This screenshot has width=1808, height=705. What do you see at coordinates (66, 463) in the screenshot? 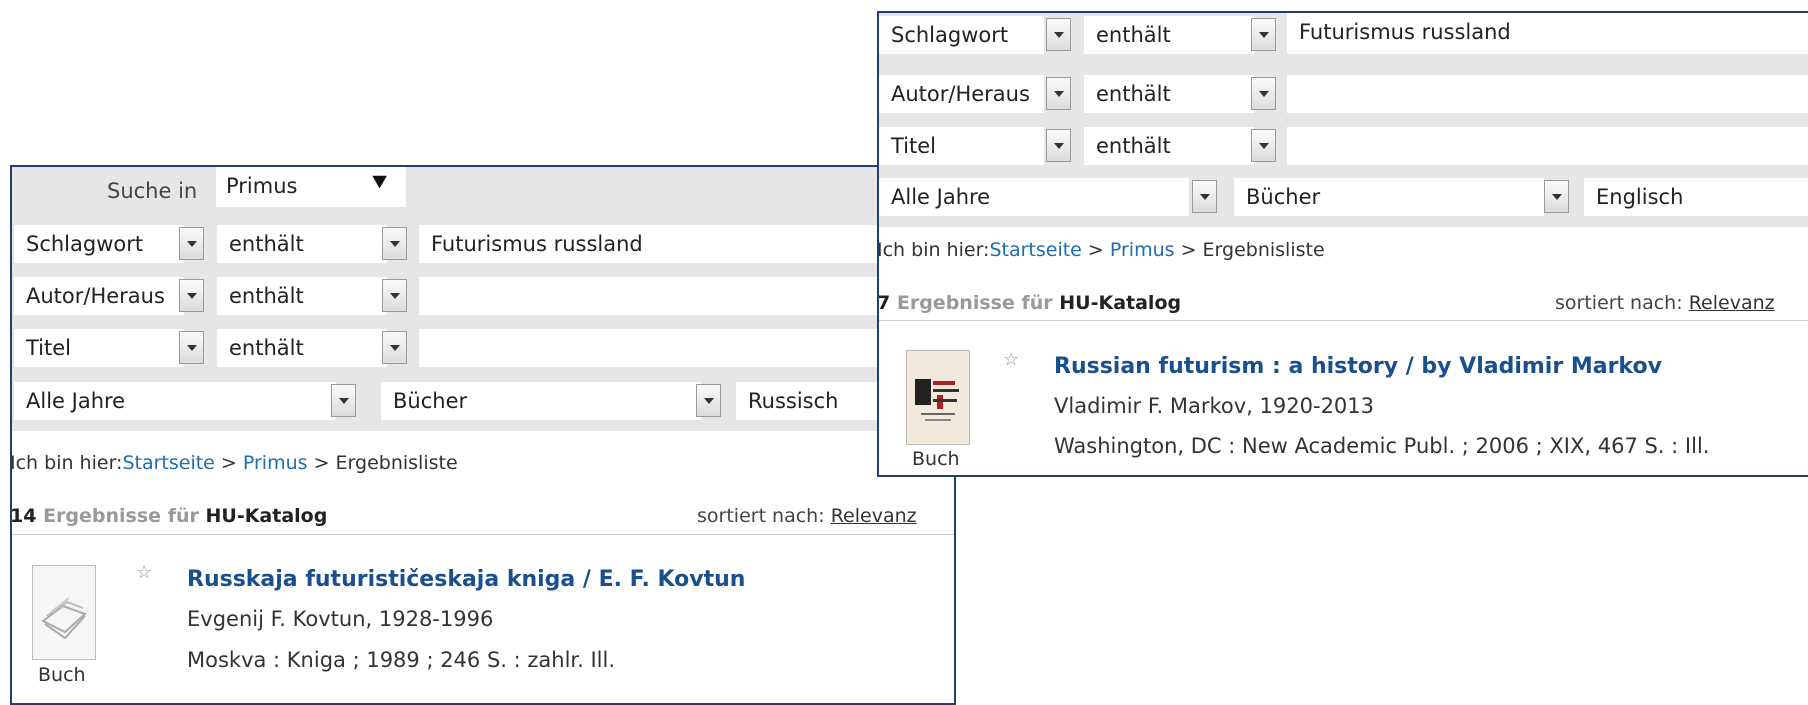
I see `breadcrumb-prefix: Ich bin hier:` at bounding box center [66, 463].